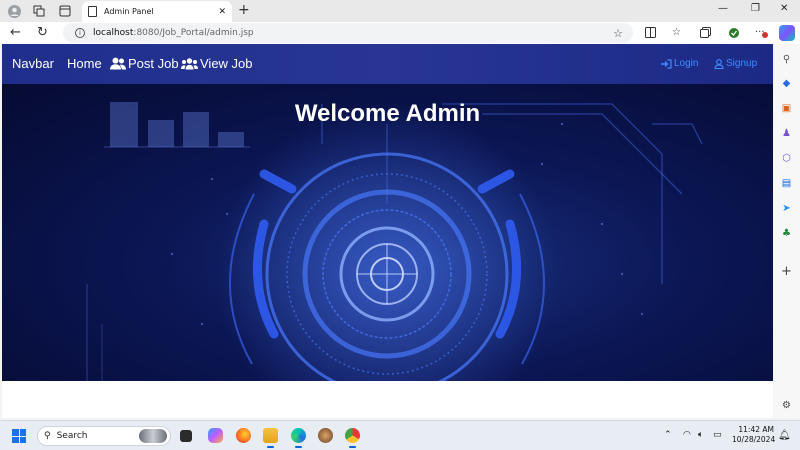  I want to click on search-sidebar-icon: ⚲, so click(786, 59).